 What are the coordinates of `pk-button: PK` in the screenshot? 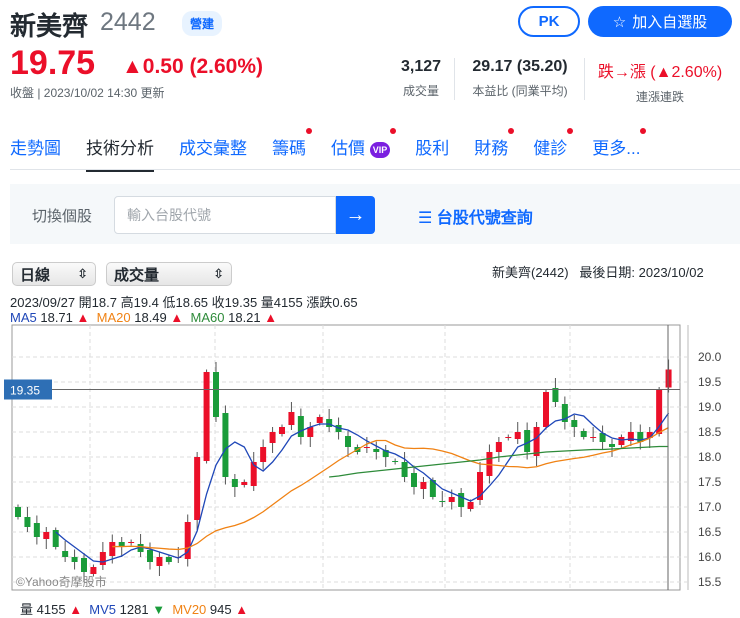 It's located at (549, 21).